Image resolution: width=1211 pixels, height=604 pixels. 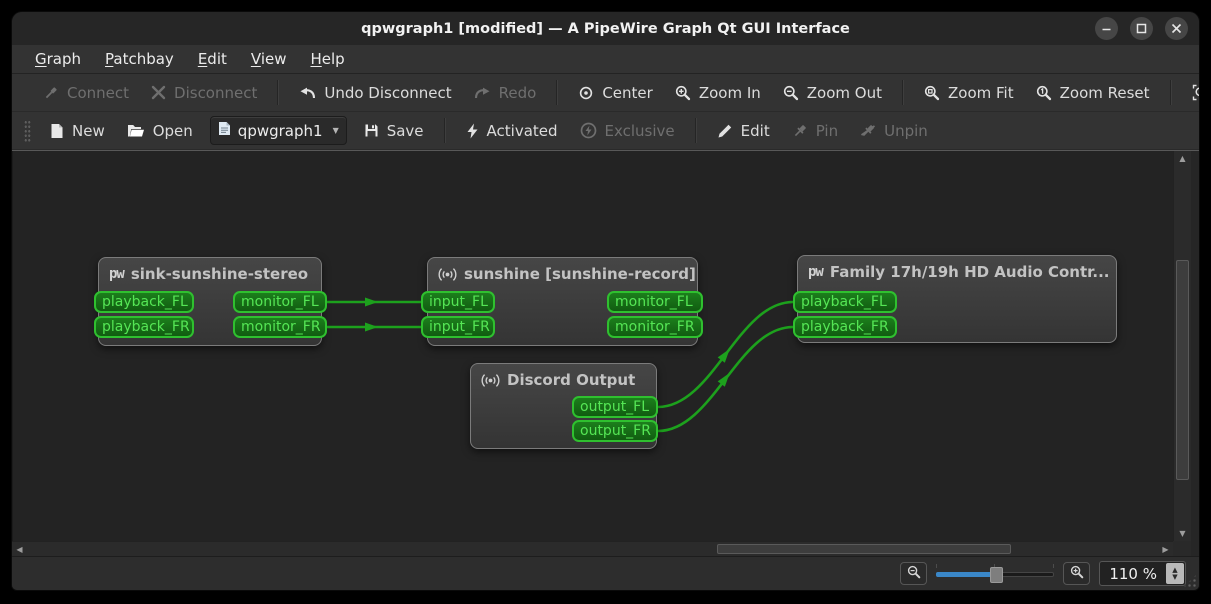 What do you see at coordinates (615, 431) in the screenshot?
I see `port-output-fr: output_FR` at bounding box center [615, 431].